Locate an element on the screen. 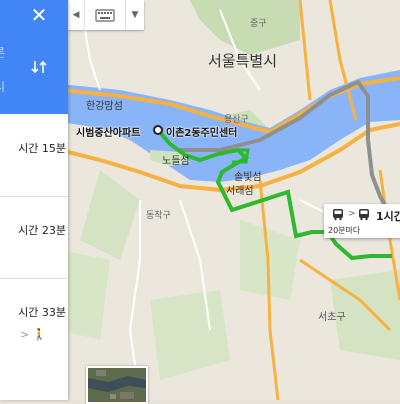 The height and width of the screenshot is (404, 400). nodeulseom-label: 노들섬 is located at coordinates (176, 161).